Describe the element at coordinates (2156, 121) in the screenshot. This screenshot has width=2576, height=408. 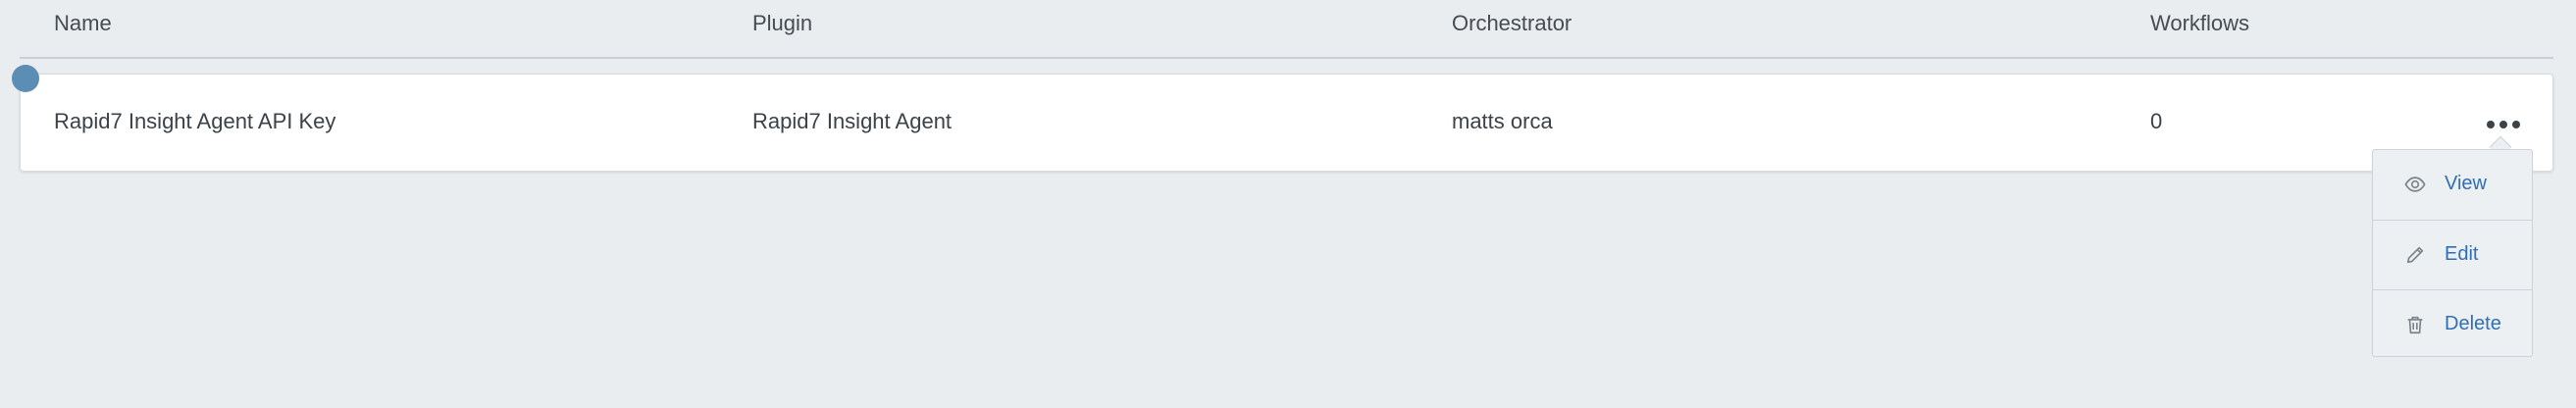
I see `row-workflows: 0` at that location.